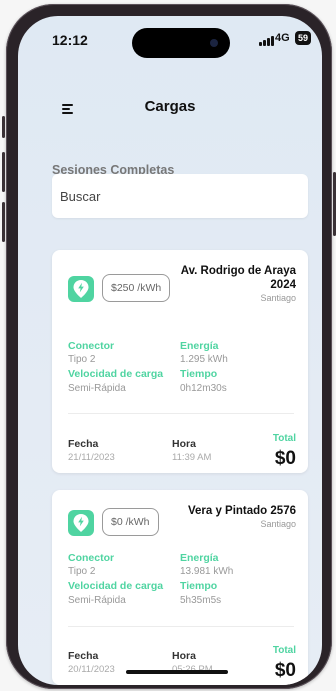 The height and width of the screenshot is (691, 336). What do you see at coordinates (130, 522) in the screenshot?
I see `price-badge: $0 /kWh` at bounding box center [130, 522].